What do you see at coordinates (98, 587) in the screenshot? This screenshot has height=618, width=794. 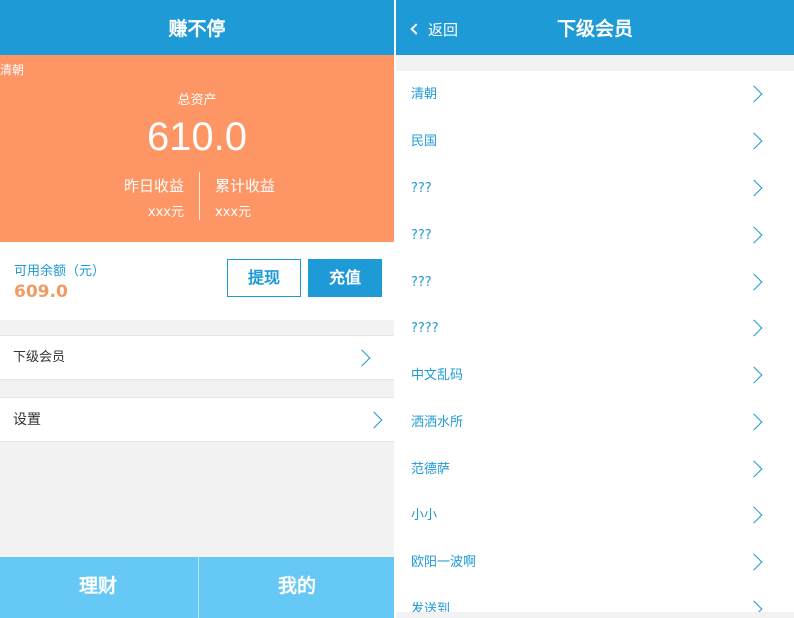 I see `tab-finance: 理财` at bounding box center [98, 587].